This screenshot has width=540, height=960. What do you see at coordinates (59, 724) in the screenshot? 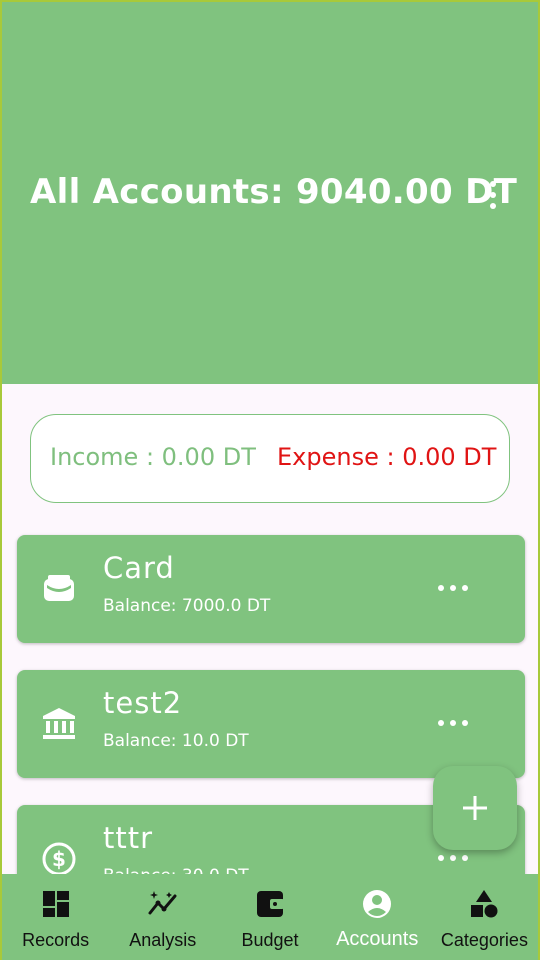
I see `bank-icon` at bounding box center [59, 724].